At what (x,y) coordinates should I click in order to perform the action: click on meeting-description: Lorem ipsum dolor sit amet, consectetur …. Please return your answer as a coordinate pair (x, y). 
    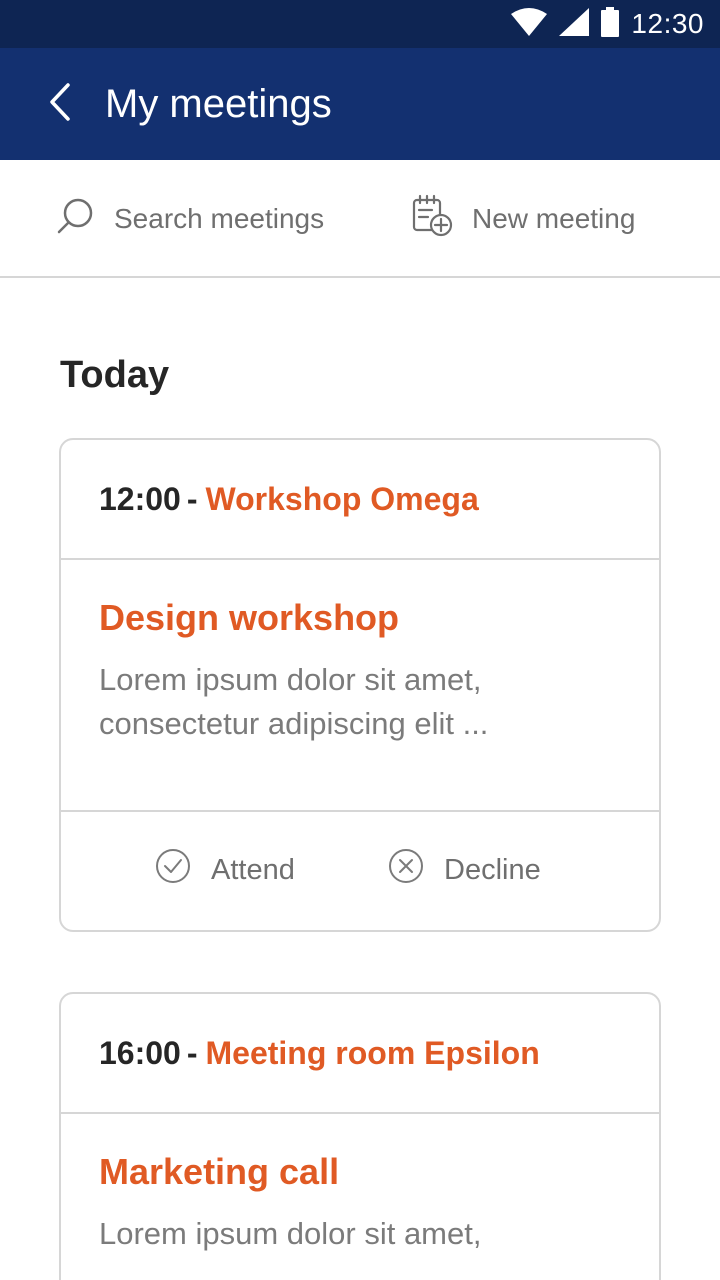
    Looking at the image, I should click on (294, 701).